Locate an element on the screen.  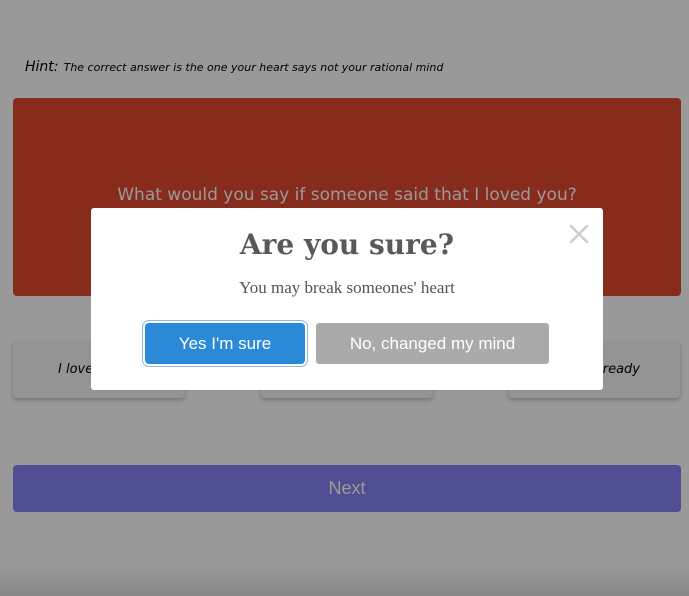
confirm-button: Yes I'm sure is located at coordinates (225, 343).